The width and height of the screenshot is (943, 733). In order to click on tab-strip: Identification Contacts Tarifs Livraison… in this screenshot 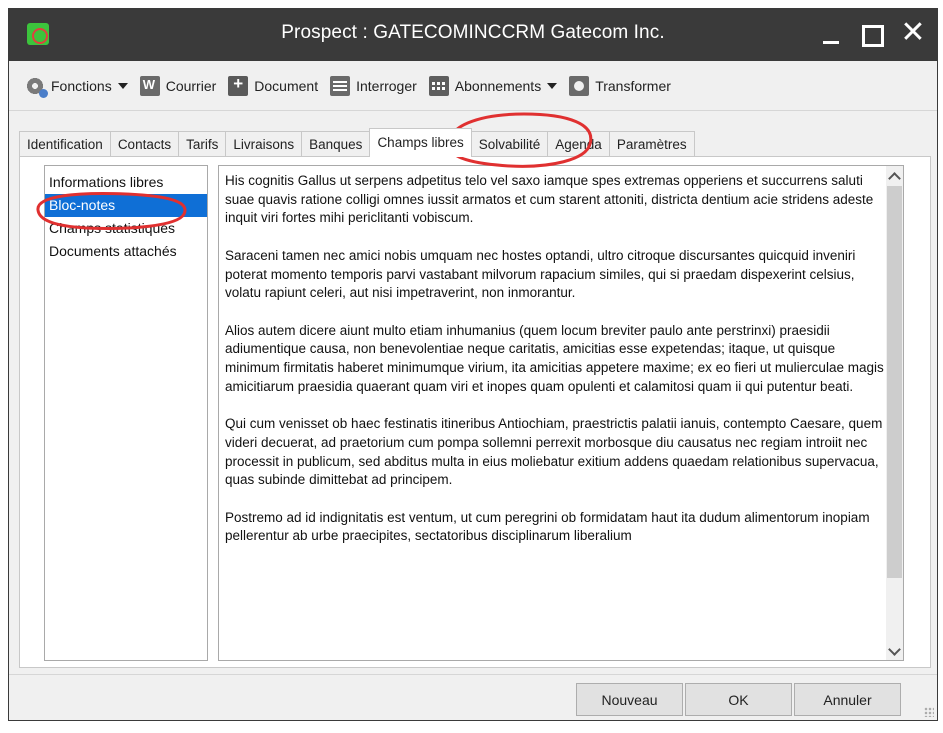, I will do `click(357, 142)`.